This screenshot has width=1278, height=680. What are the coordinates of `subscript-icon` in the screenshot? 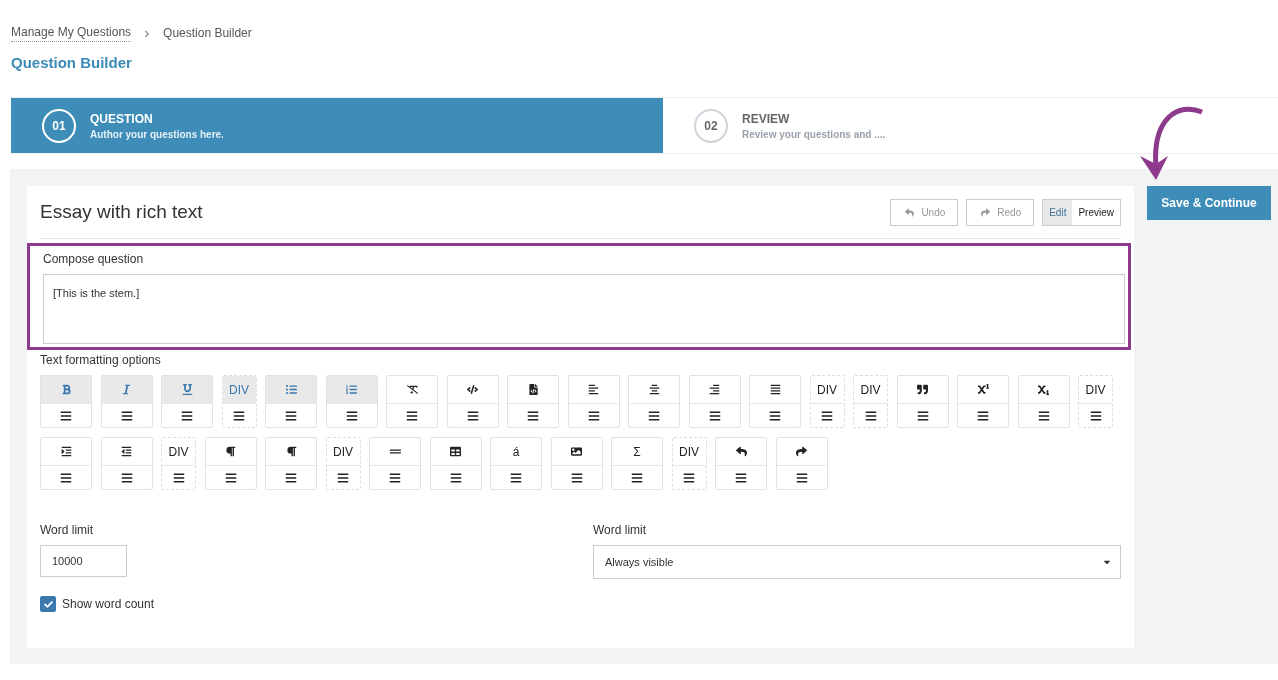 It's located at (1043, 389).